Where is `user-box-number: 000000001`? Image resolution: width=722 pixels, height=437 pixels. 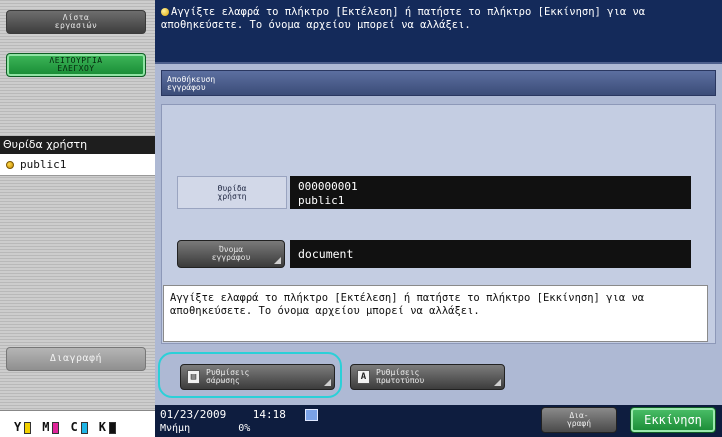 user-box-number: 000000001 is located at coordinates (328, 186).